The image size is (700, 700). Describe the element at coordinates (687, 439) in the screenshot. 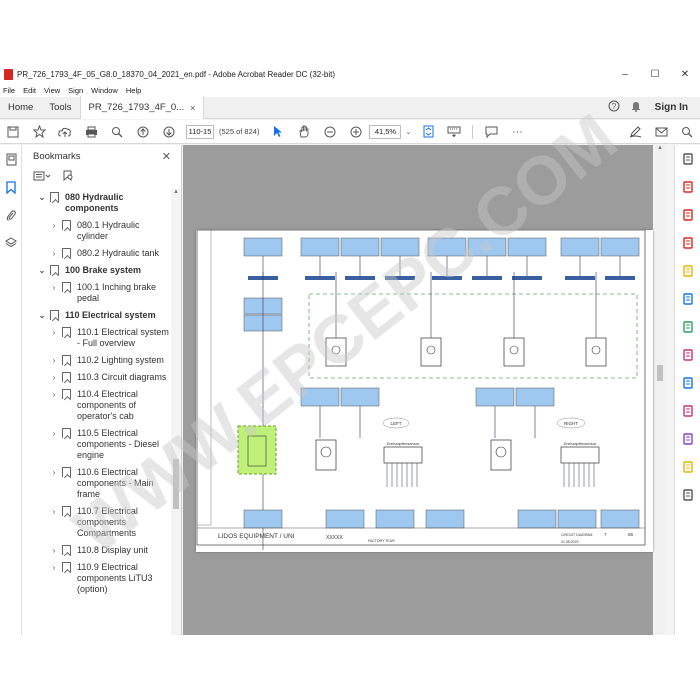

I see `stamp-icon` at that location.